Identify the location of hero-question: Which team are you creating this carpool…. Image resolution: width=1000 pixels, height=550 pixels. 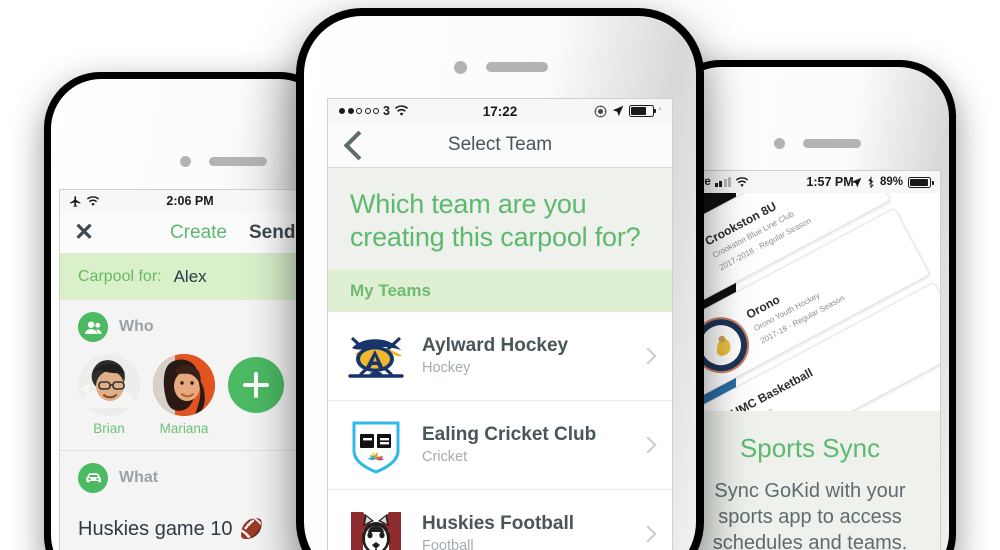
(500, 219).